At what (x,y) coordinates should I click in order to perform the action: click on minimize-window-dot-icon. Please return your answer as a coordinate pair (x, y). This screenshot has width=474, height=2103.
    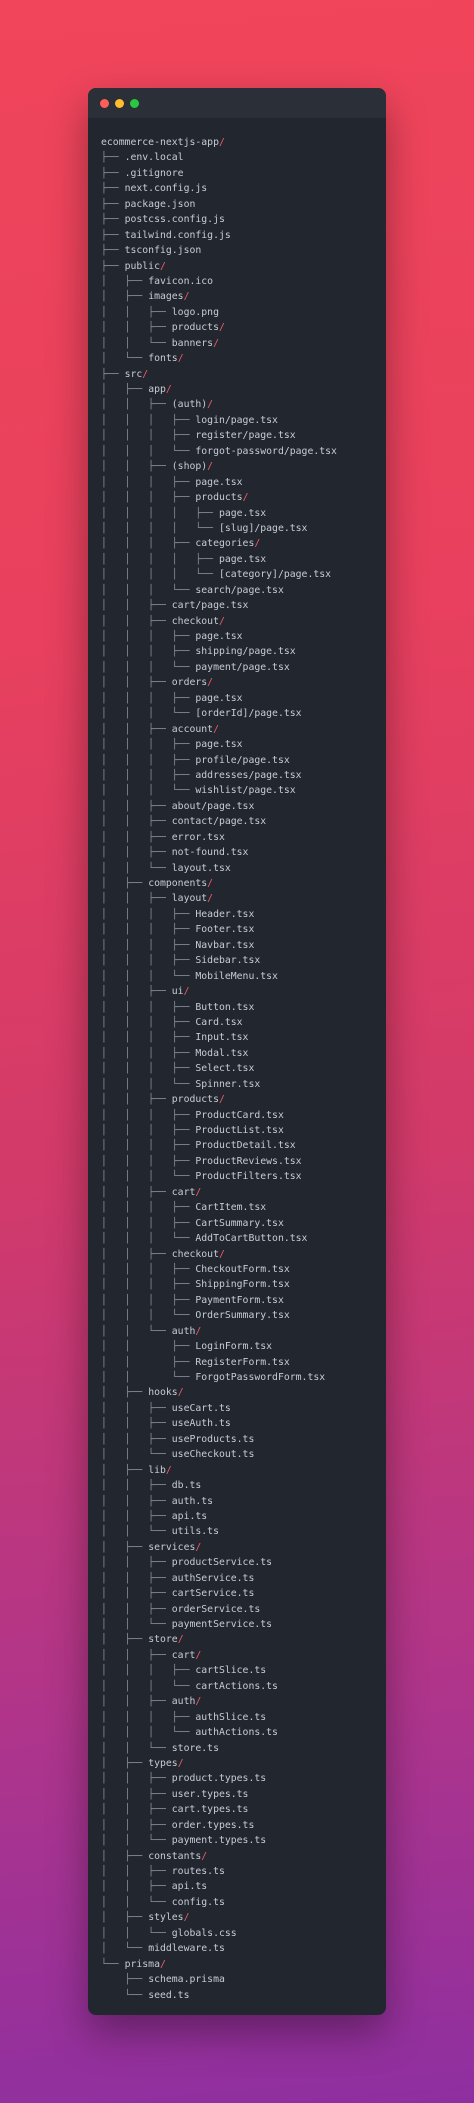
    Looking at the image, I should click on (119, 103).